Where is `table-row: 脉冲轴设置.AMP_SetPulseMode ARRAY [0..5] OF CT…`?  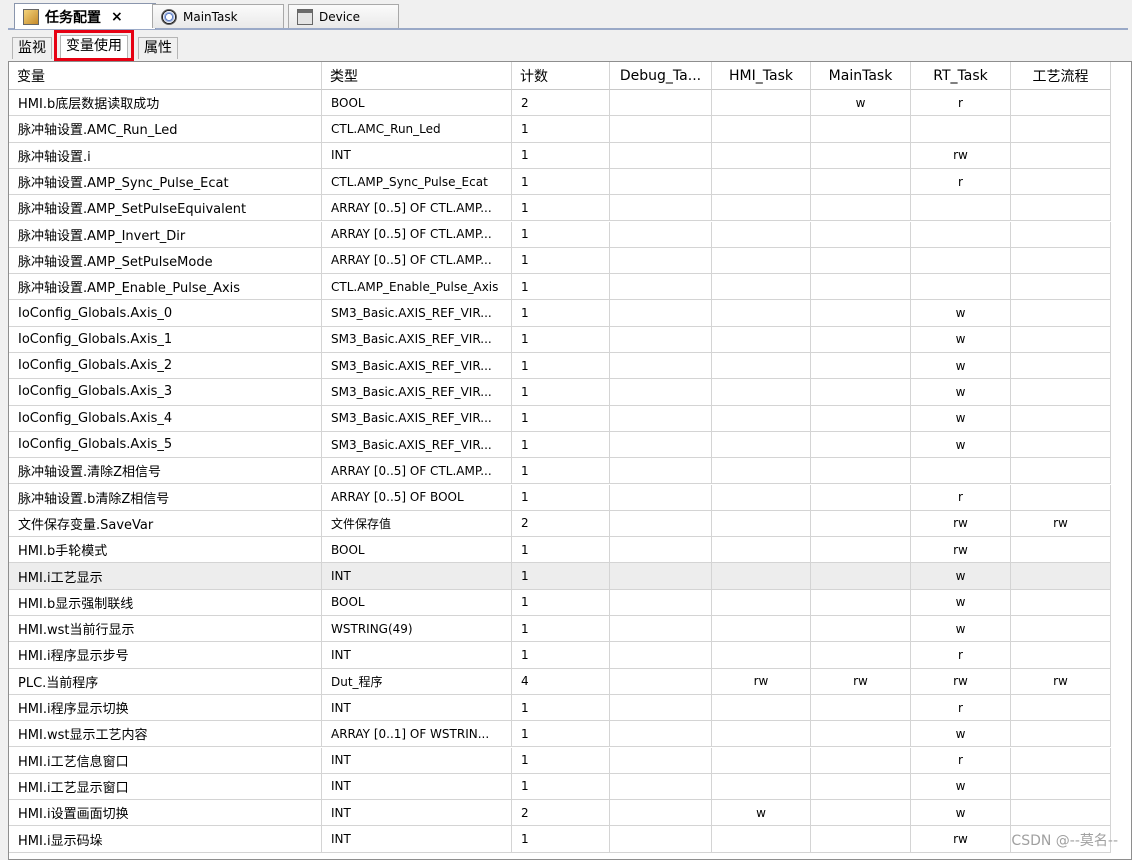
table-row: 脉冲轴设置.AMP_SetPulseMode ARRAY [0..5] OF CT… is located at coordinates (560, 261).